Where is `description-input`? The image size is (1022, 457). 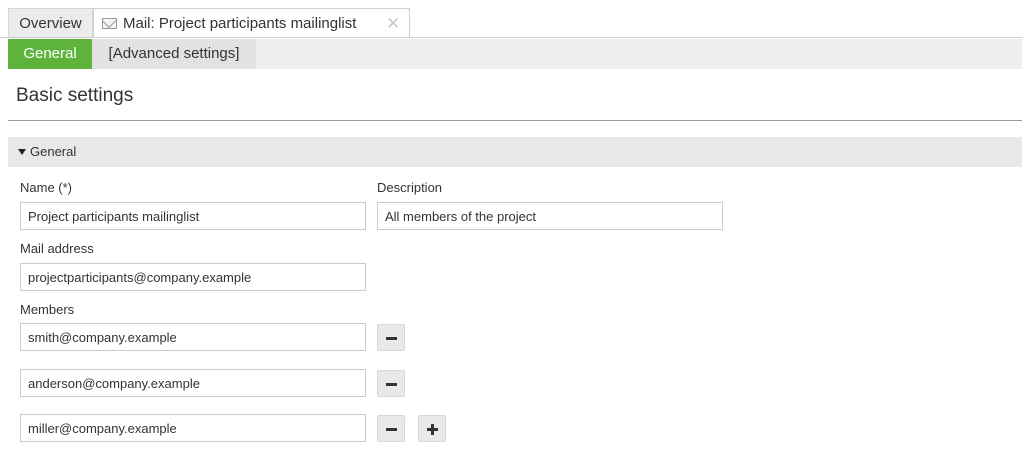
description-input is located at coordinates (550, 216).